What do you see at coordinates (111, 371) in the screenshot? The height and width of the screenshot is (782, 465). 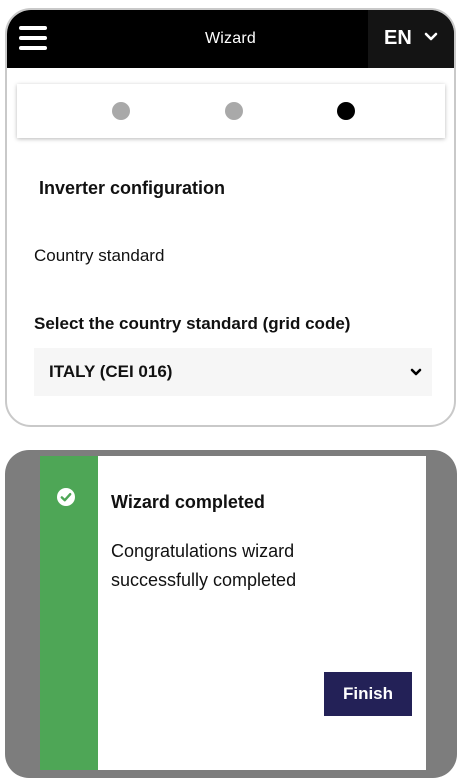 I see `select-value: ITALY (CEI 016)` at bounding box center [111, 371].